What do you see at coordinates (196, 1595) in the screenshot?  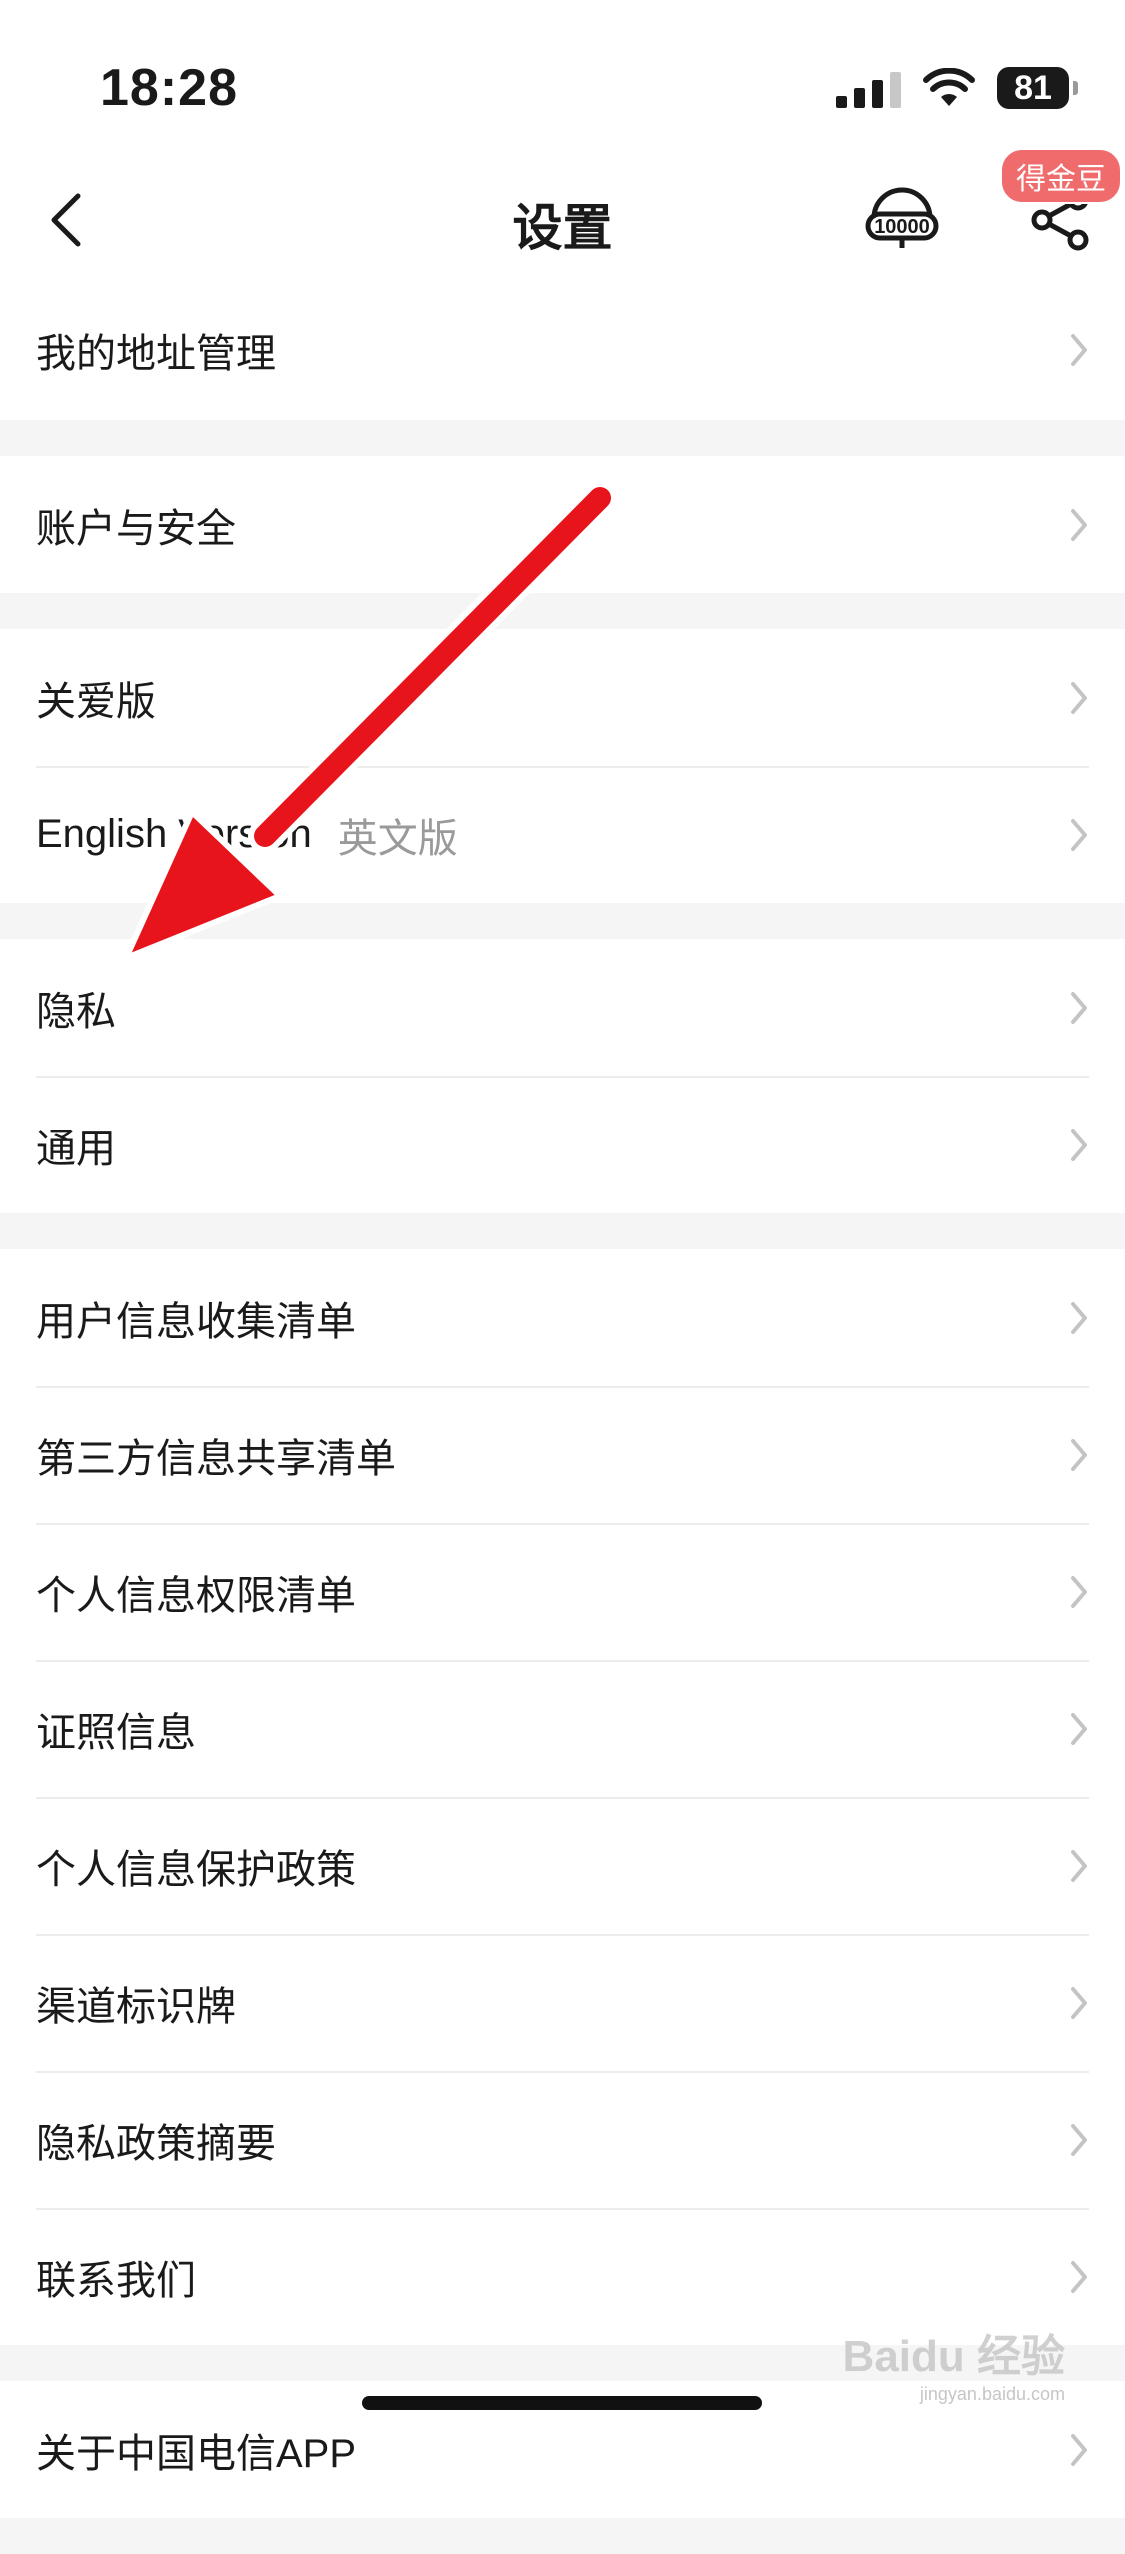 I see `settings-item-label: 个人信息权限清单` at bounding box center [196, 1595].